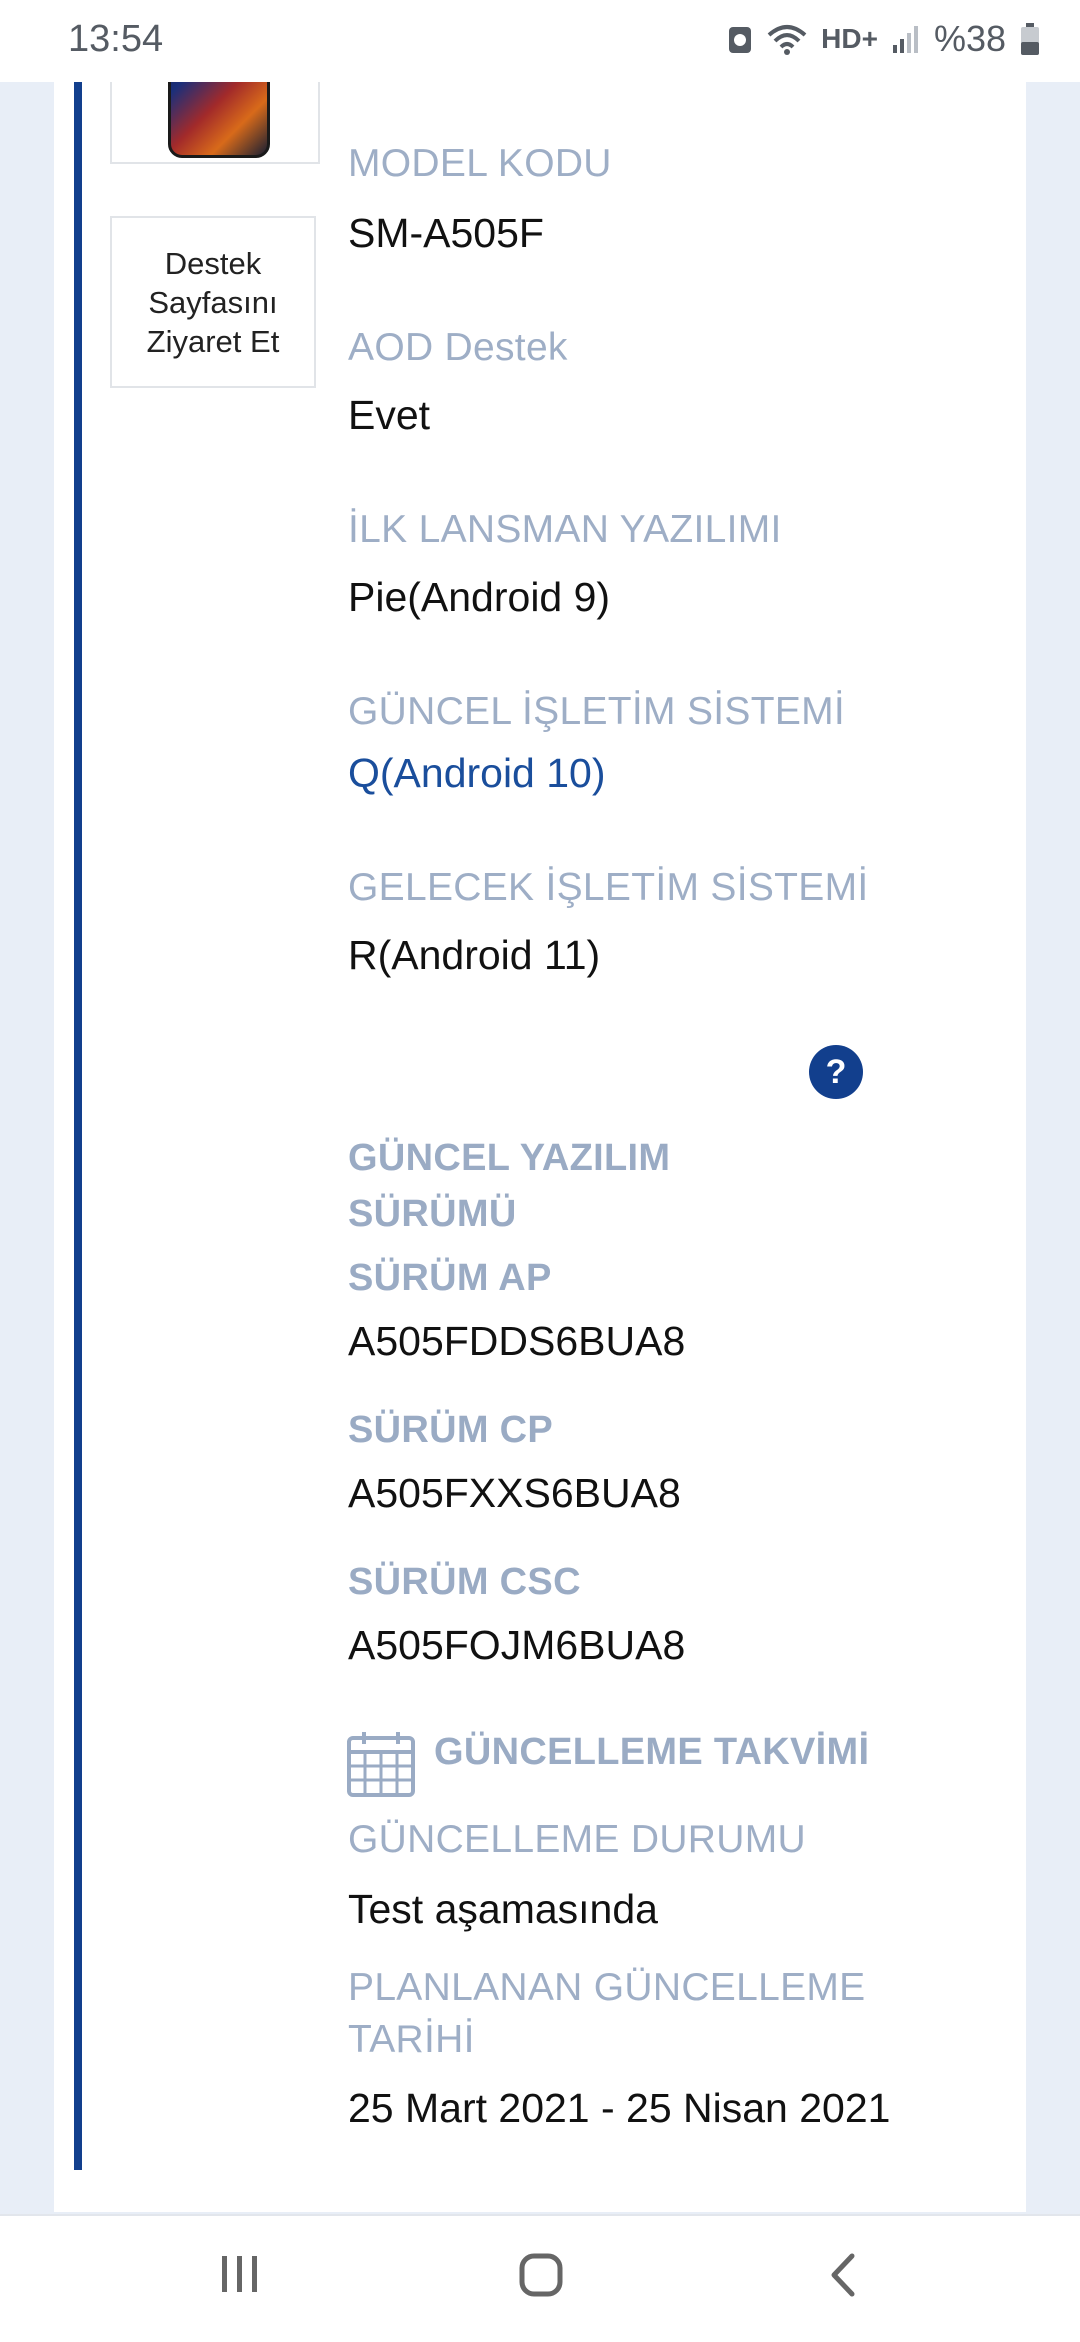  Describe the element at coordinates (479, 597) in the screenshot. I see `first-launch-value: Pie(Android 9)` at that location.